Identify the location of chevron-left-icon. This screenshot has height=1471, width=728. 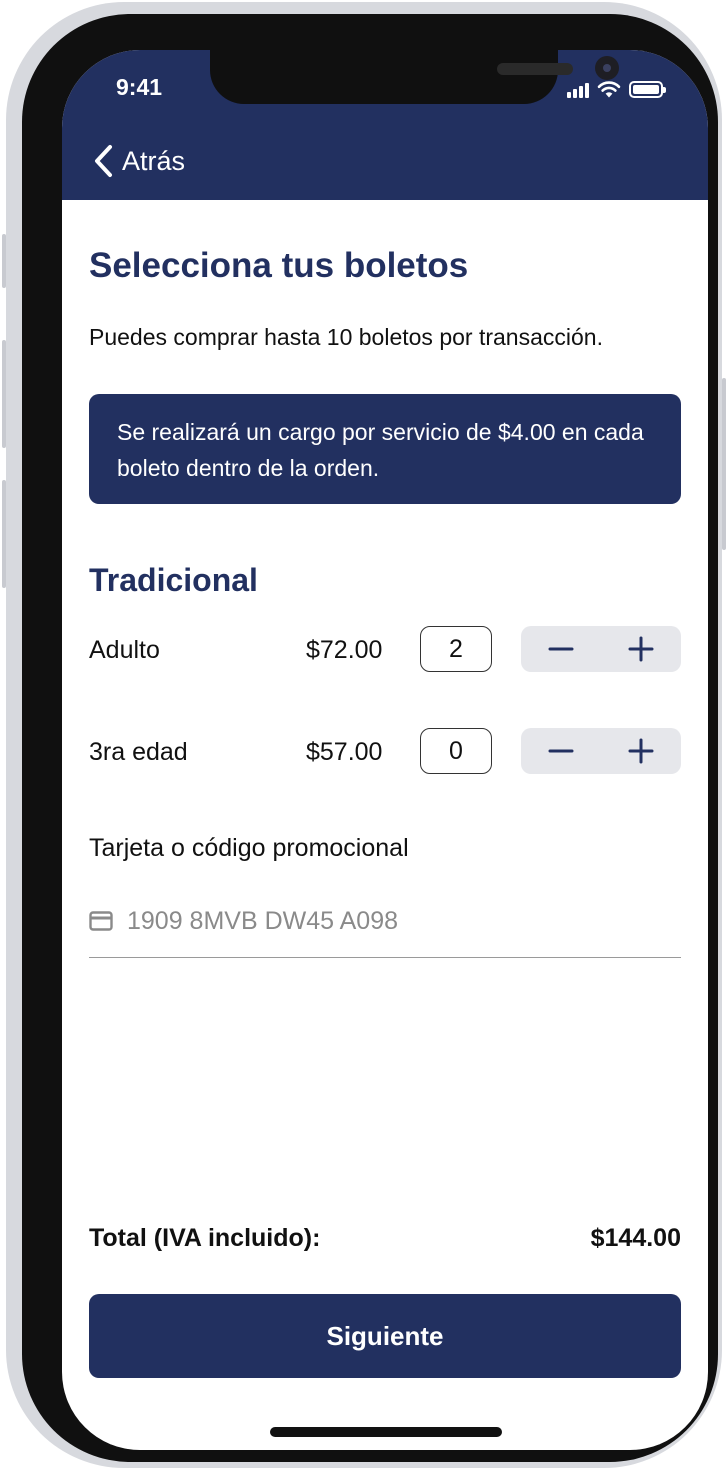
(103, 161).